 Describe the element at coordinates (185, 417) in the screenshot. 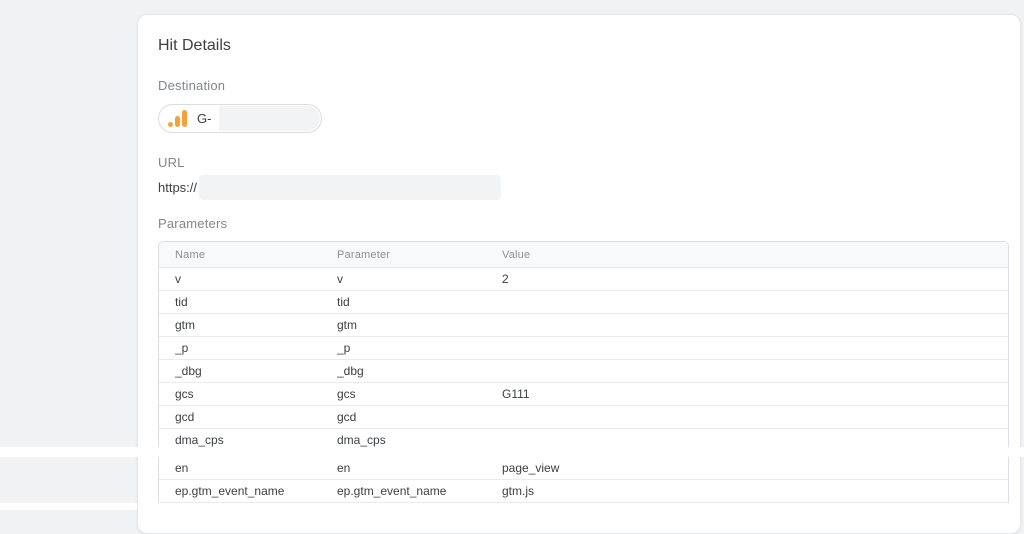

I see `param-name-cell: gcd` at that location.